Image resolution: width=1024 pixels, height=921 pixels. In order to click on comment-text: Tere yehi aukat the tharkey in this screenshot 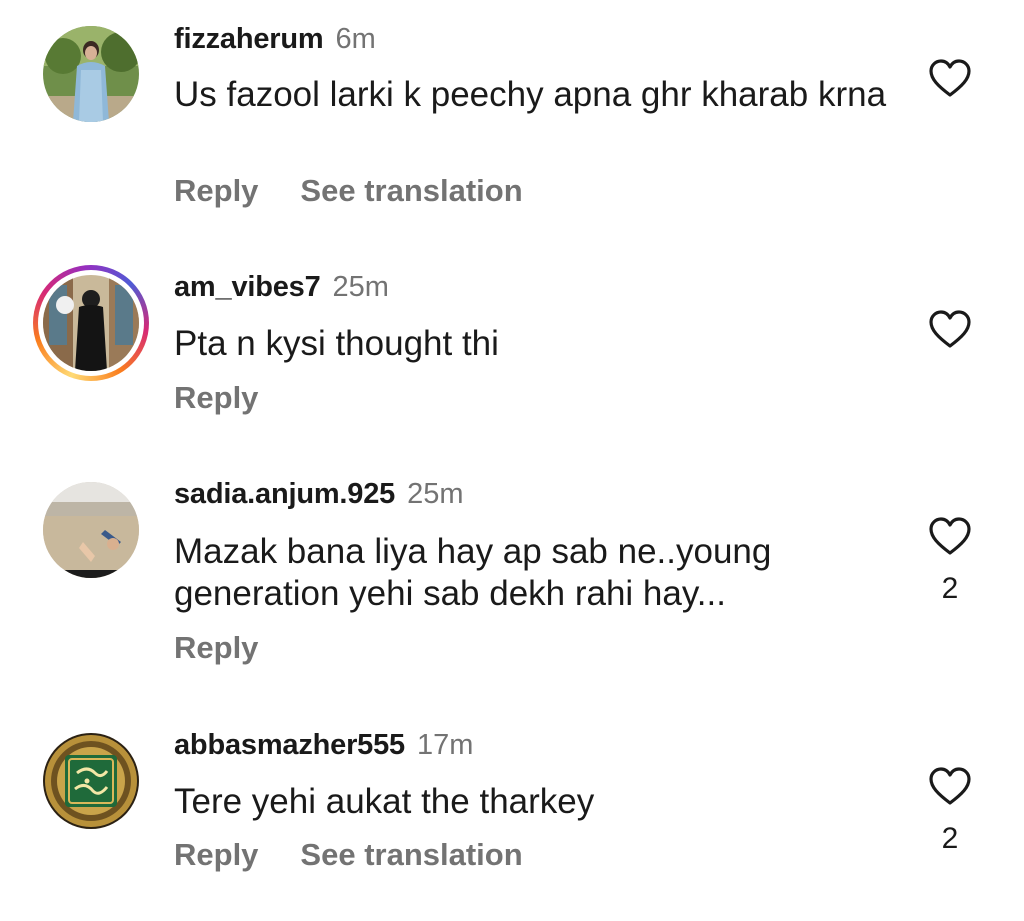, I will do `click(384, 801)`.